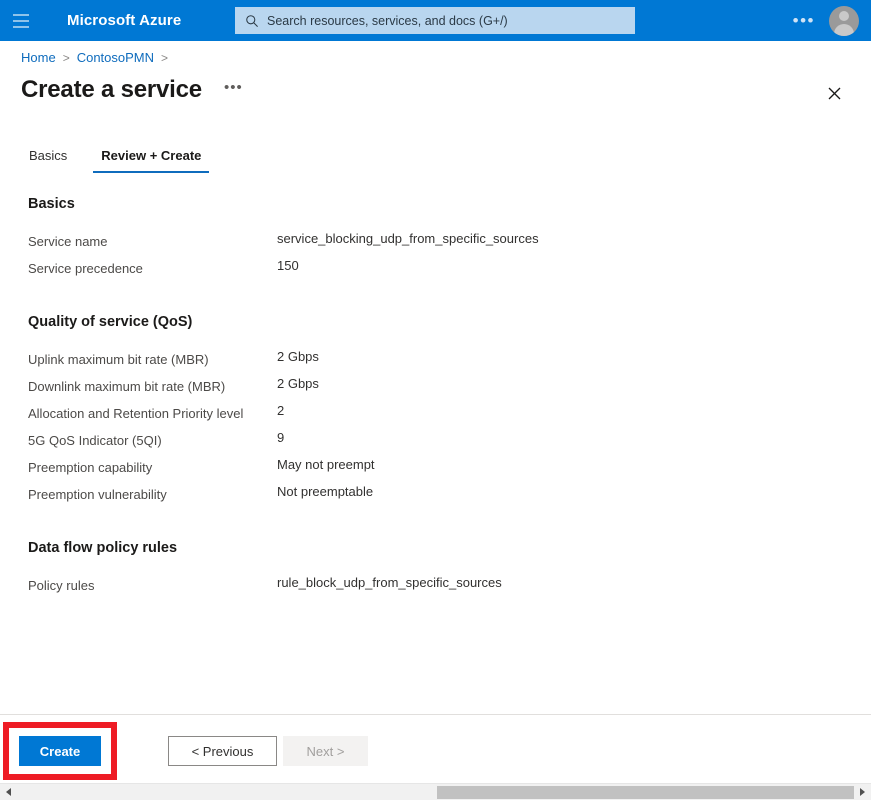 The height and width of the screenshot is (801, 871). I want to click on section-title-qos: Quality of service (QoS), so click(110, 322).